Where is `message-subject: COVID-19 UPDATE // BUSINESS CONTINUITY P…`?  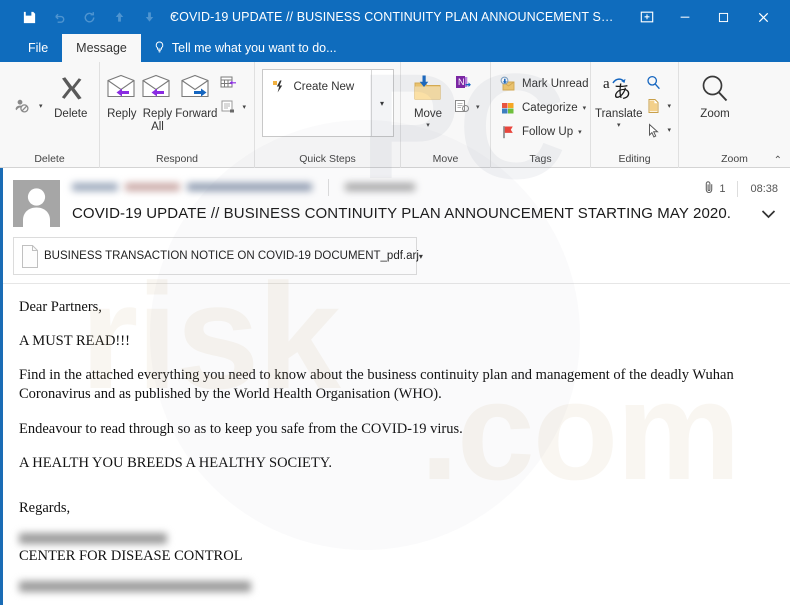
message-subject: COVID-19 UPDATE // BUSINESS CONTINUITY P… is located at coordinates (402, 213).